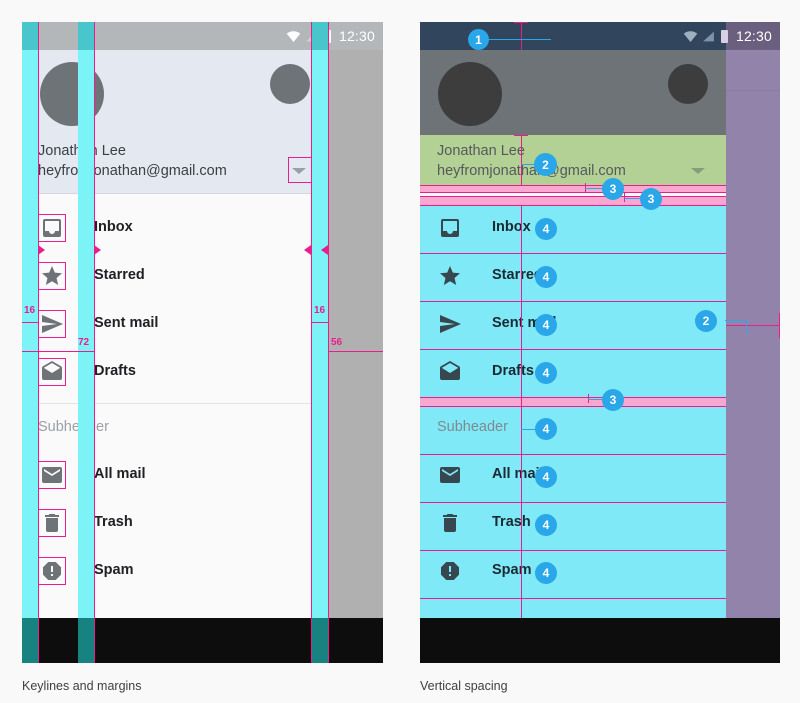  What do you see at coordinates (450, 372) in the screenshot?
I see `drafts-icon` at bounding box center [450, 372].